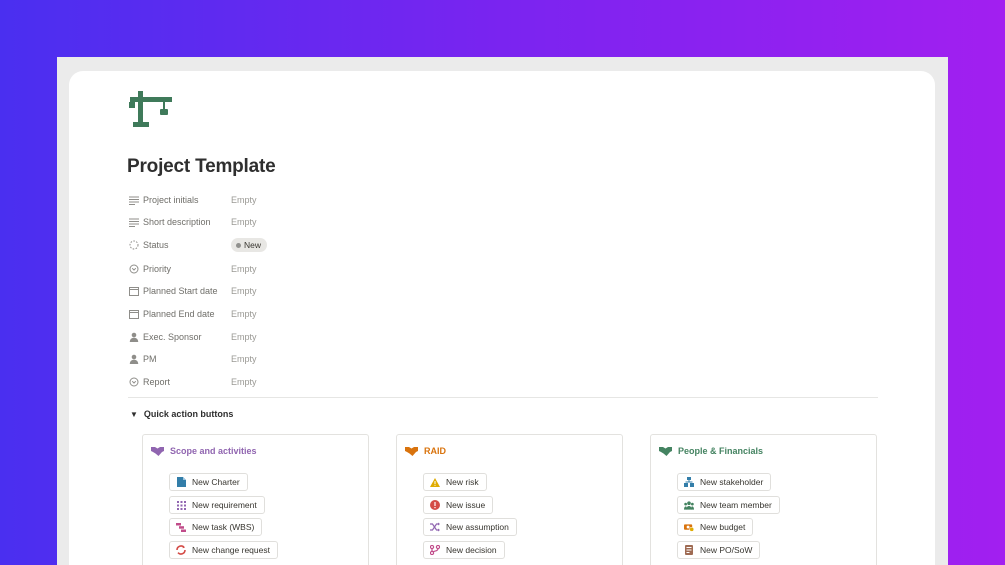 The image size is (1005, 565). Describe the element at coordinates (171, 200) in the screenshot. I see `property-name: Project initials` at that location.